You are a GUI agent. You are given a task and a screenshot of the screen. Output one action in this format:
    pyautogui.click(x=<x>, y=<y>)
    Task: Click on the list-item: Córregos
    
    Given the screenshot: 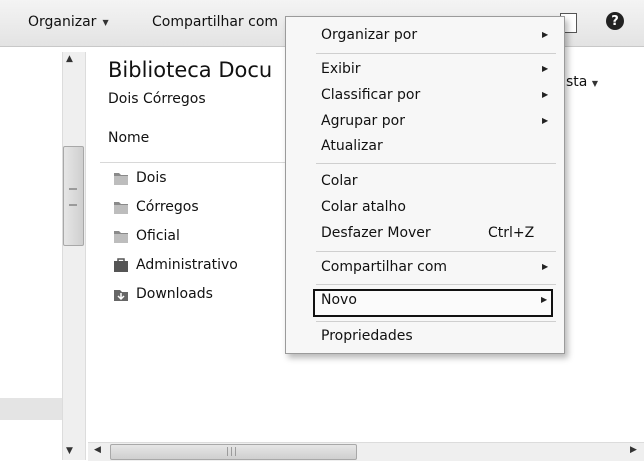 What is the action you would take?
    pyautogui.click(x=155, y=207)
    